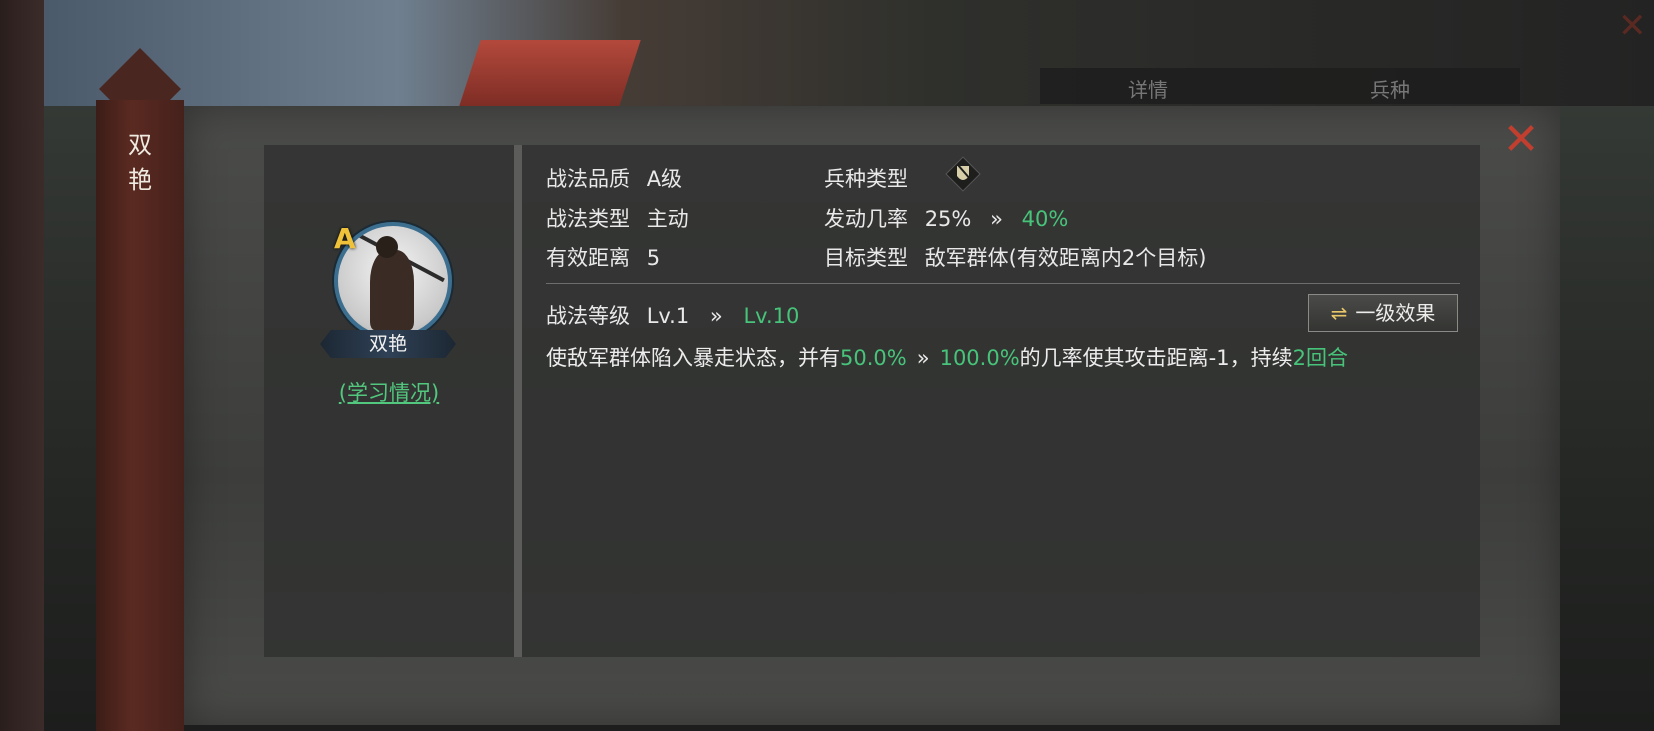 The image size is (1654, 731). Describe the element at coordinates (140, 162) in the screenshot. I see `side-title: 双艳` at that location.